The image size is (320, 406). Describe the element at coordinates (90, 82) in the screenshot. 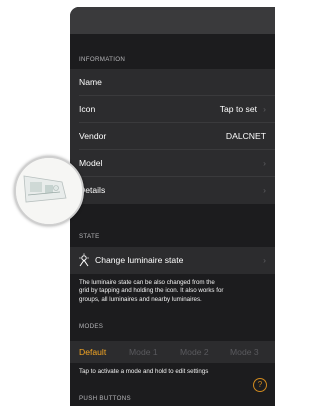

I see `name-label: Name` at that location.